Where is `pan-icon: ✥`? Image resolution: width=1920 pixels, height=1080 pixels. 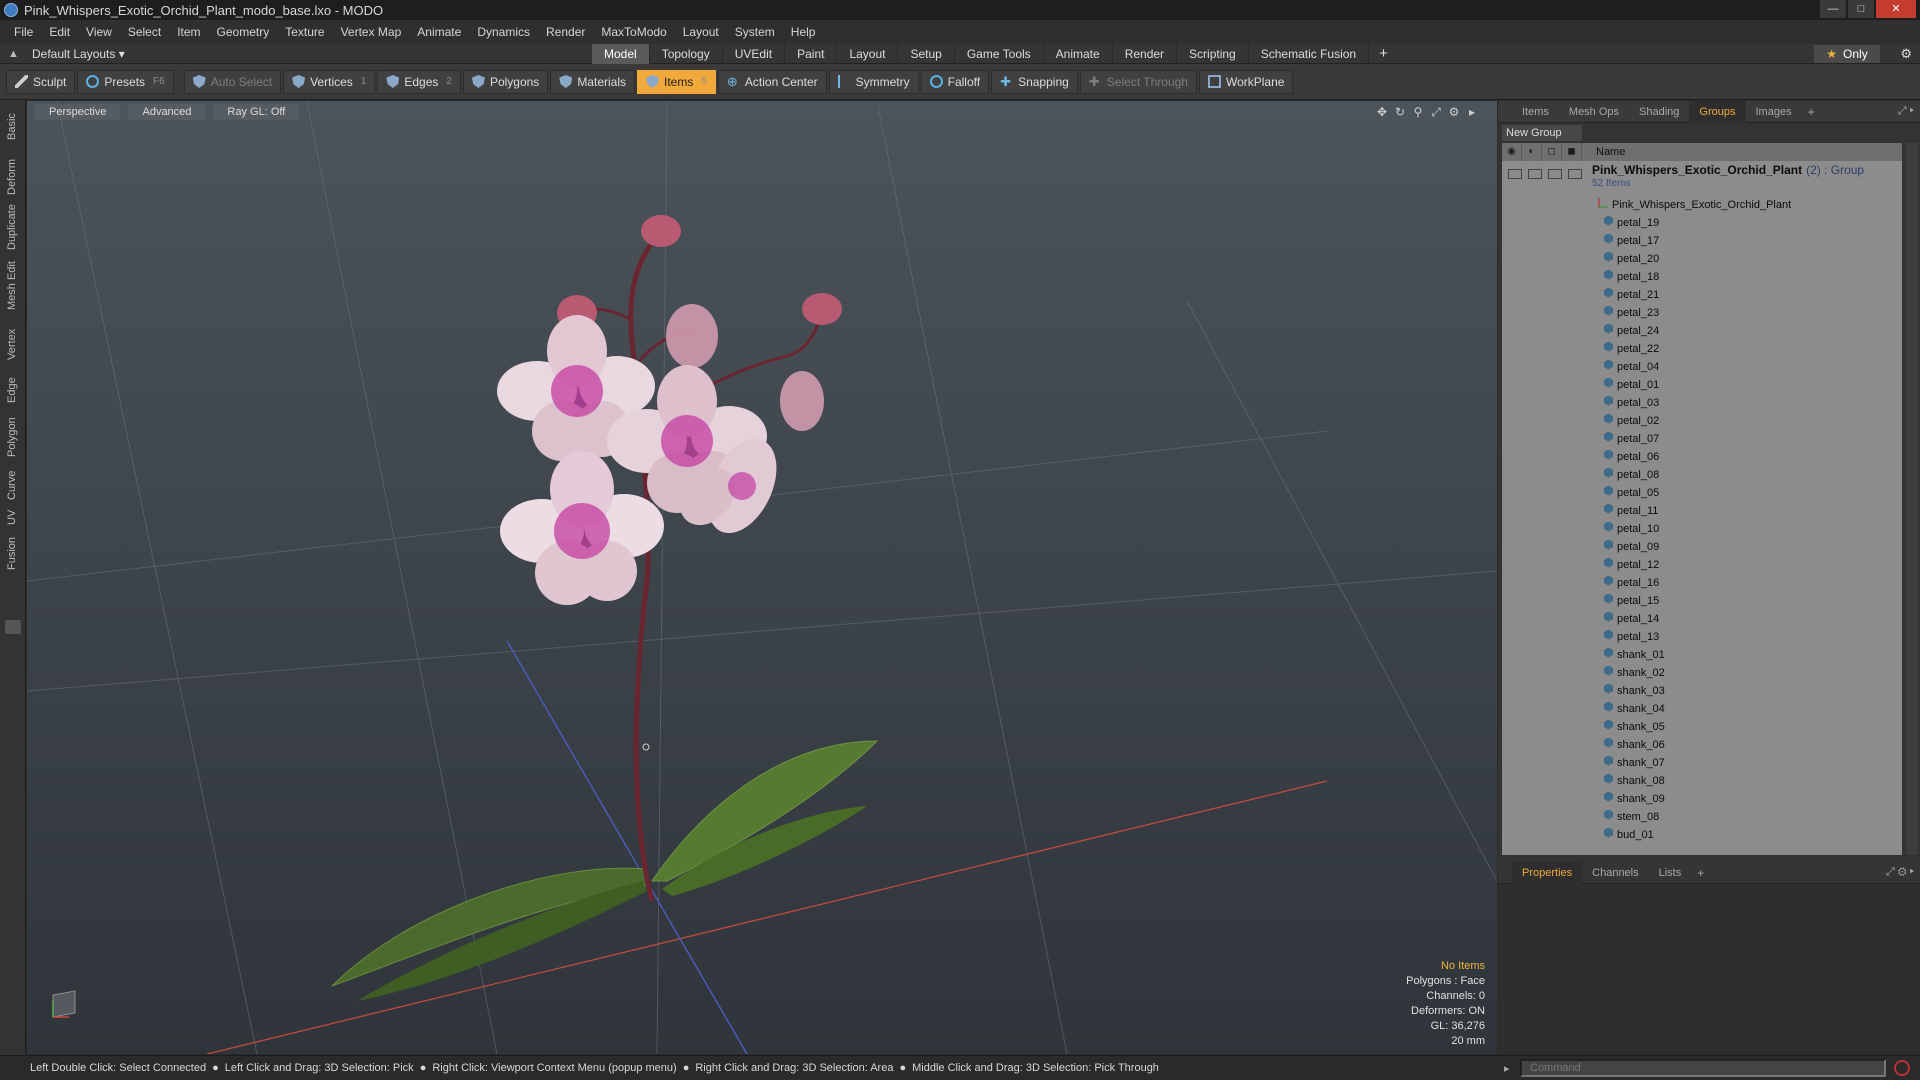
pan-icon: ✥ is located at coordinates (1382, 112).